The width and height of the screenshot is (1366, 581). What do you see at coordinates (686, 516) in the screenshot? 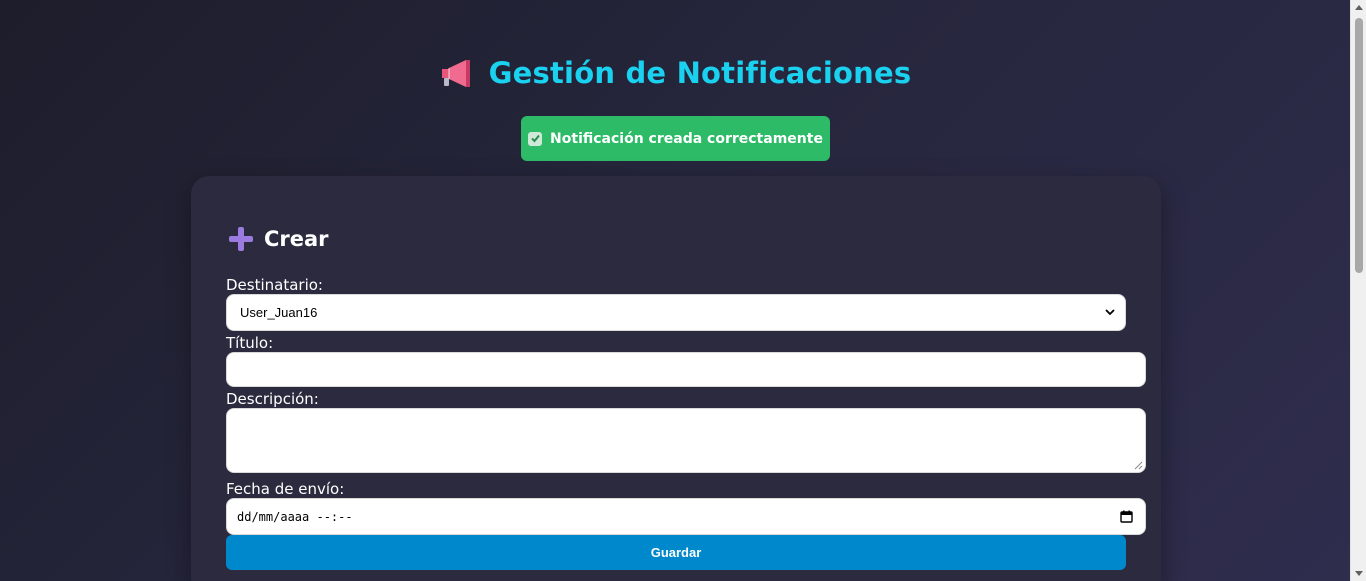
I see `send-date-input: dd/mm/aaaa --:--` at bounding box center [686, 516].